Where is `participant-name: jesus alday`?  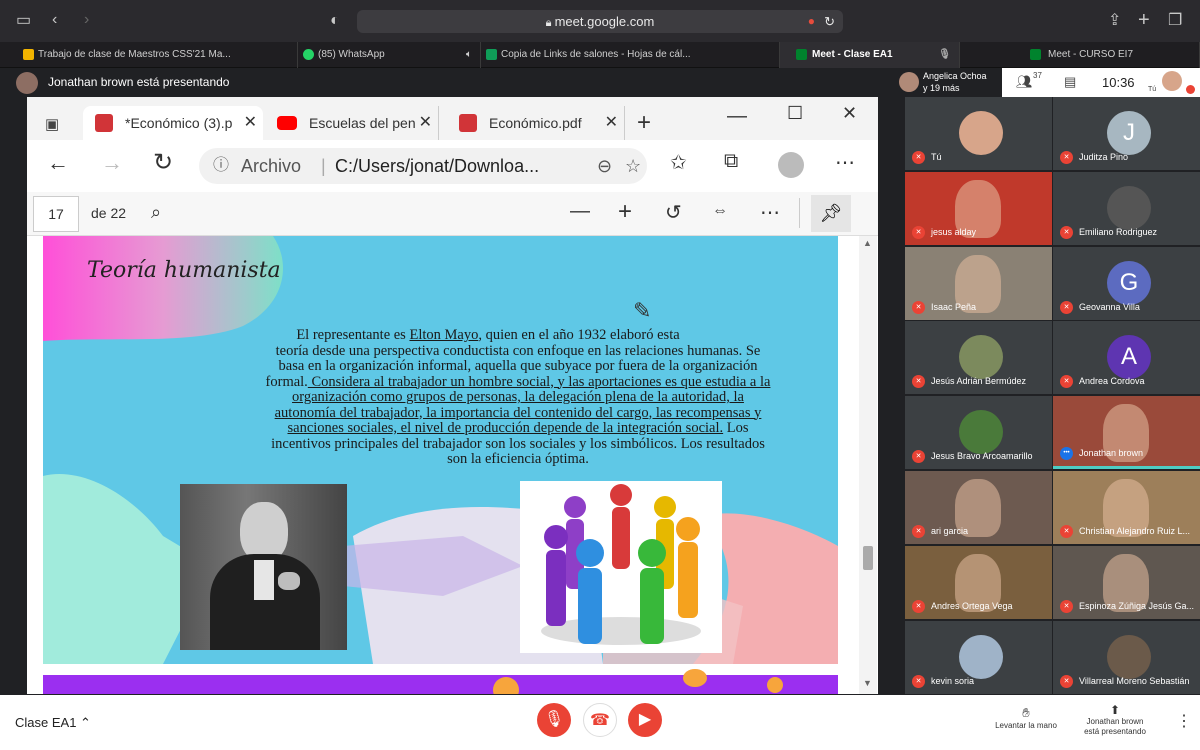
participant-name: jesus alday is located at coordinates (954, 231).